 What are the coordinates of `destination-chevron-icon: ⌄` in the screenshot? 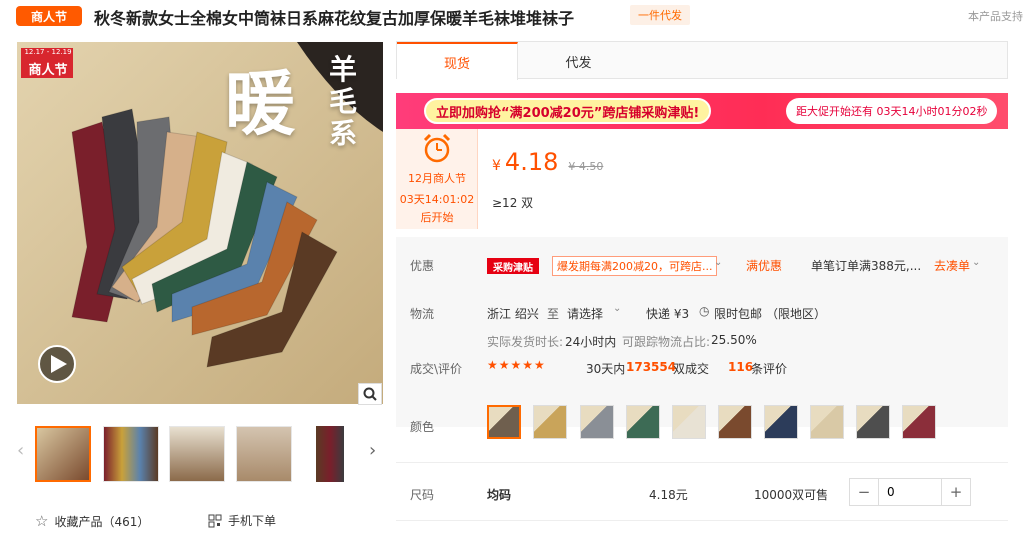 It's located at (617, 308).